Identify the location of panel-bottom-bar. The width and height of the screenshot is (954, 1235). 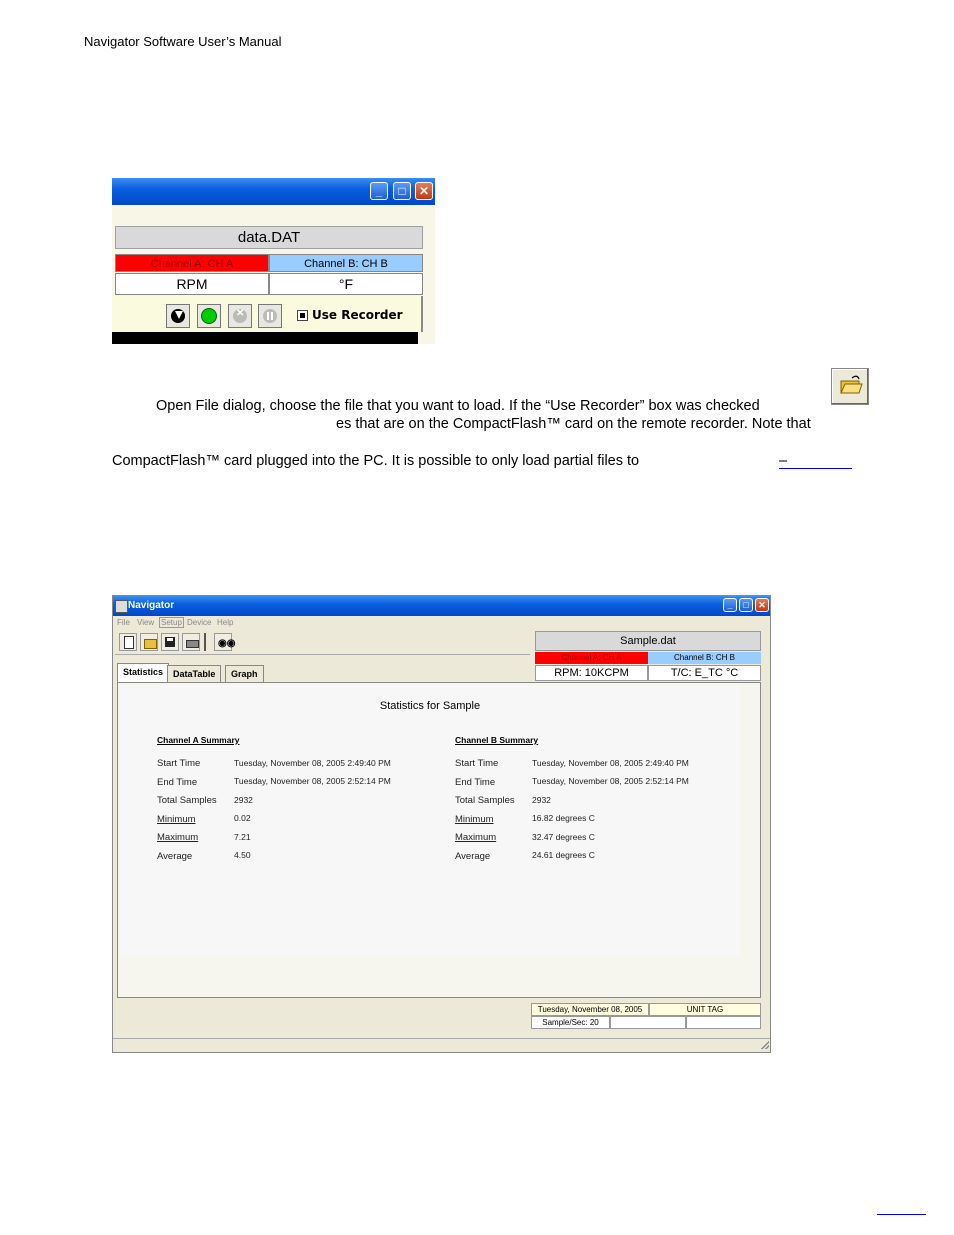
(265, 338).